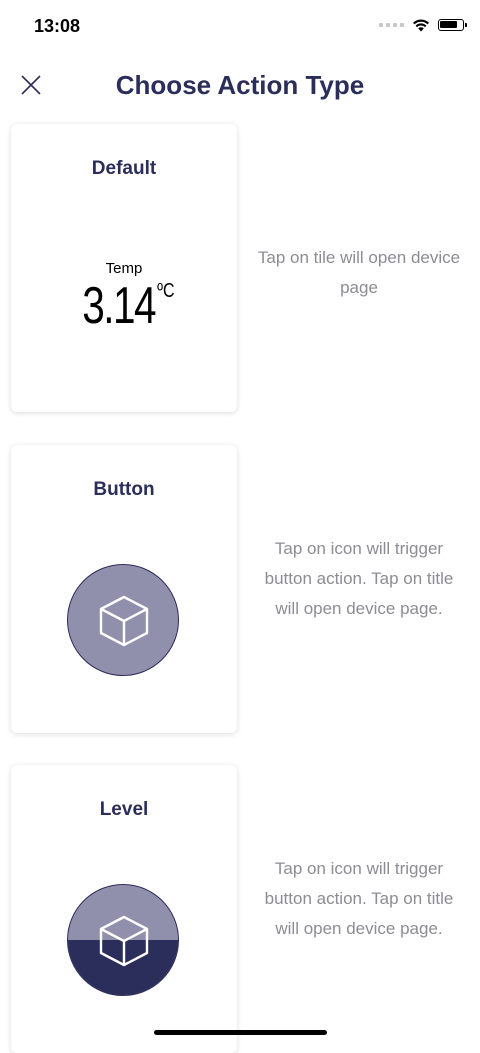 This screenshot has height=1053, width=480. What do you see at coordinates (124, 168) in the screenshot?
I see `card-title-default: Default` at bounding box center [124, 168].